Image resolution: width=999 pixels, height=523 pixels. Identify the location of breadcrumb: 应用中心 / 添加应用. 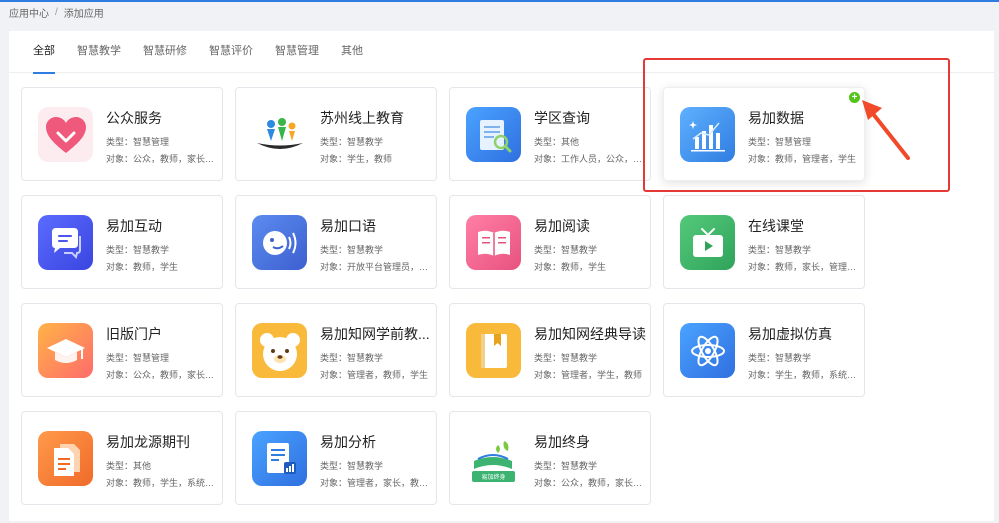
(56, 12).